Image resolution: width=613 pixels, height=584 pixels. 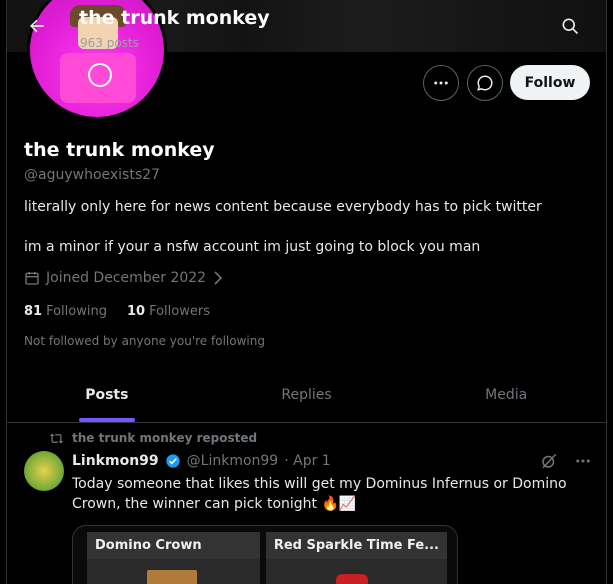 I want to click on joined-date: Joined December 2022, so click(x=124, y=278).